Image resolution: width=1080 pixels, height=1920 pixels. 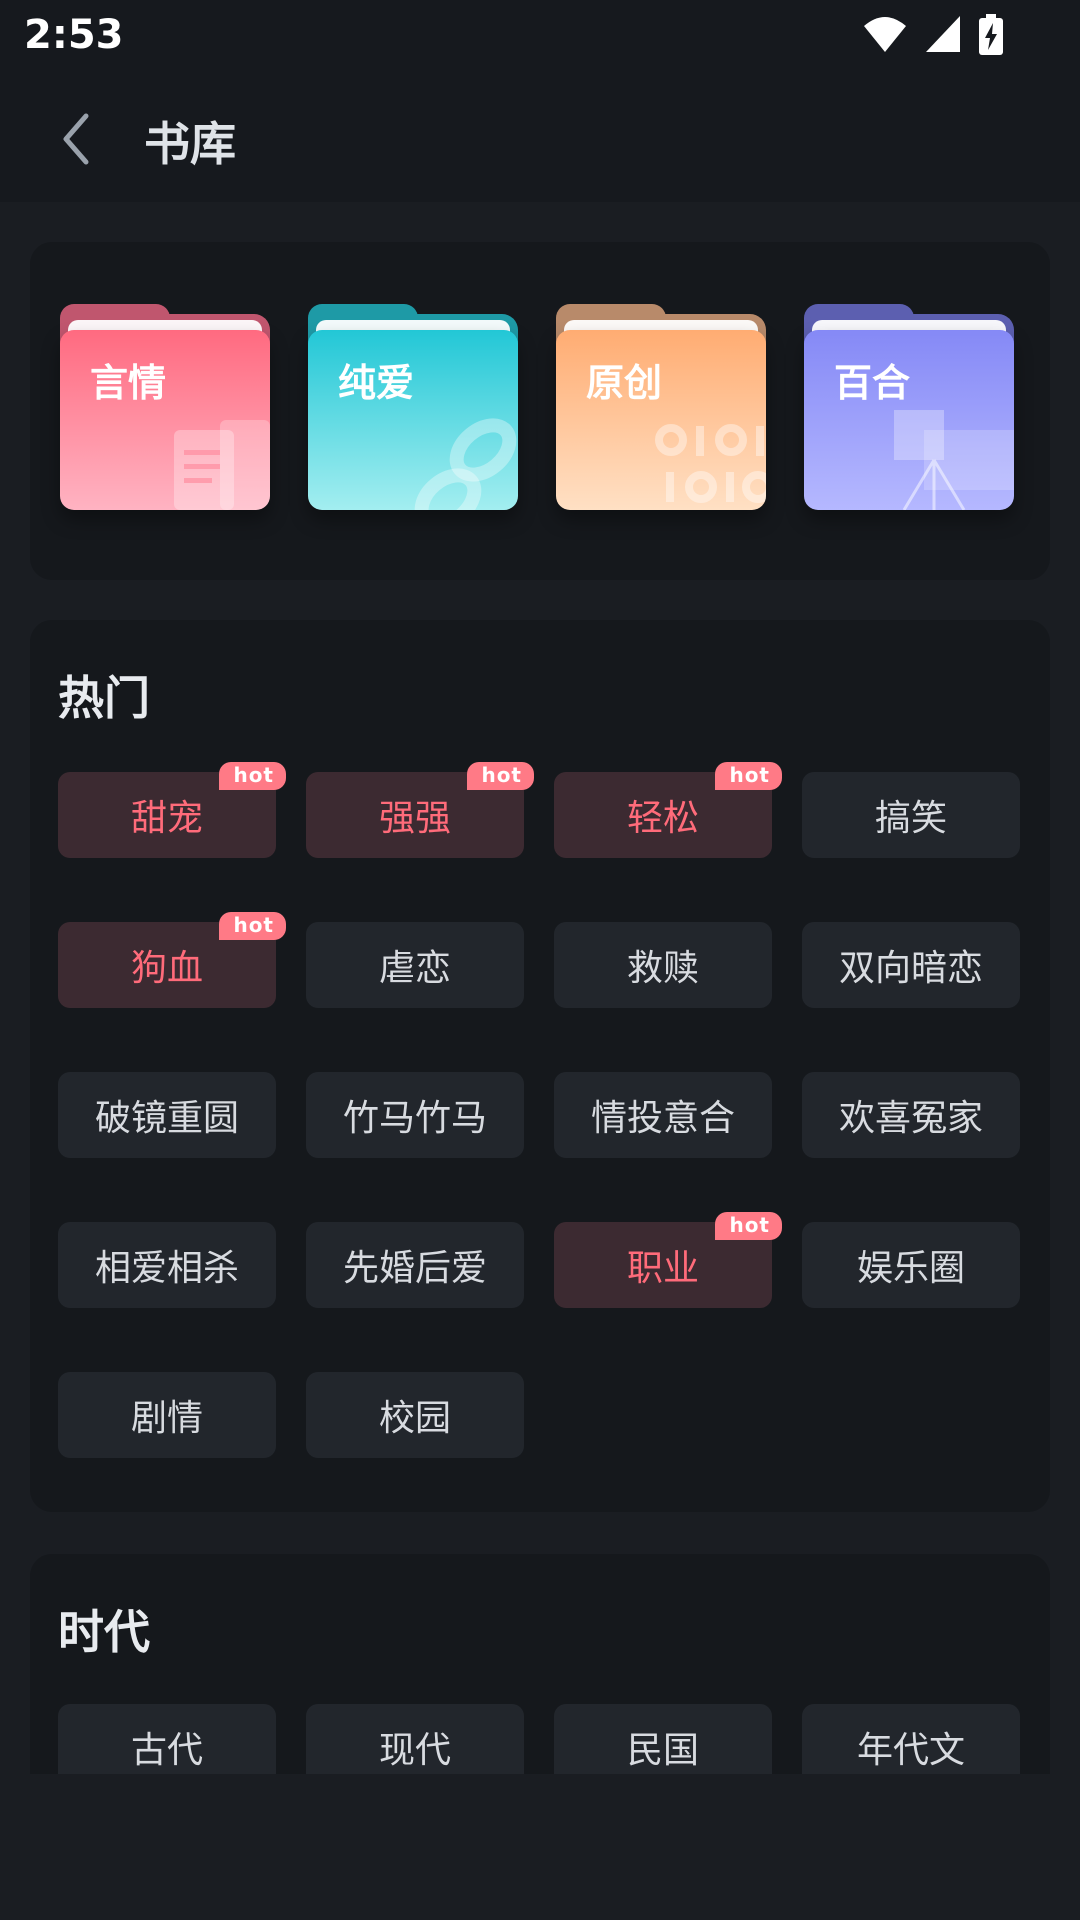 I want to click on section-title-era: 时代, so click(x=104, y=1632).